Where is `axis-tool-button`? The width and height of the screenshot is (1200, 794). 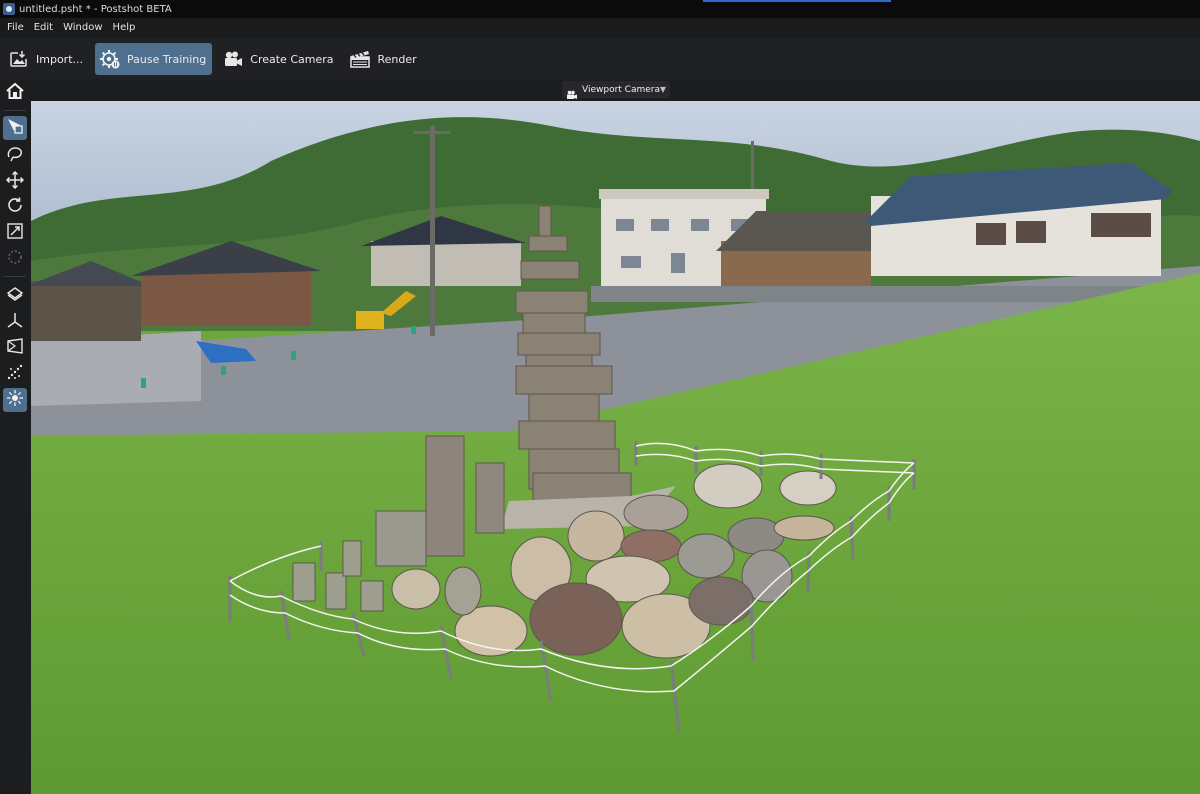 axis-tool-button is located at coordinates (15, 322).